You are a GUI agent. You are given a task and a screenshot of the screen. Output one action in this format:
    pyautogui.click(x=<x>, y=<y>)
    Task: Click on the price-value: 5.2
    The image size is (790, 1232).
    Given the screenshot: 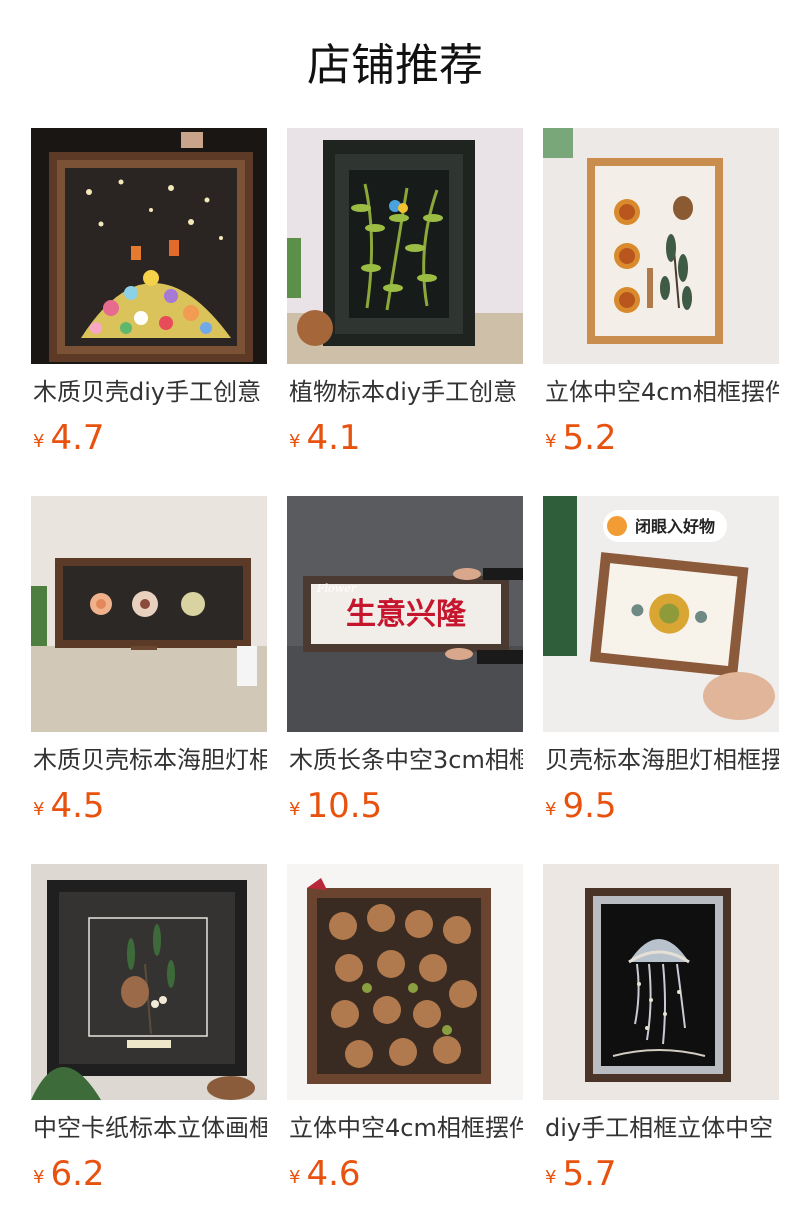 What is the action you would take?
    pyautogui.click(x=589, y=438)
    